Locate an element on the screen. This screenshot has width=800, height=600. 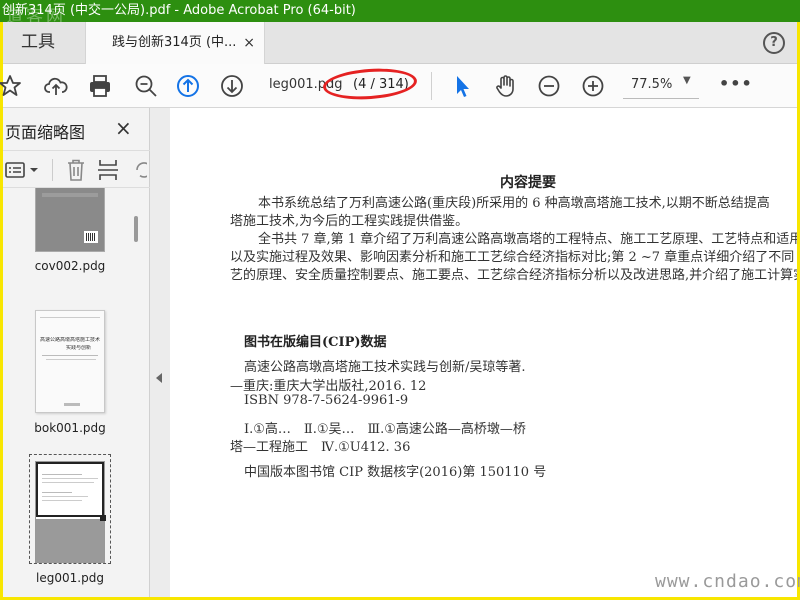
thumbnail-preview-subtitle: 实践与创新 is located at coordinates (79, 348).